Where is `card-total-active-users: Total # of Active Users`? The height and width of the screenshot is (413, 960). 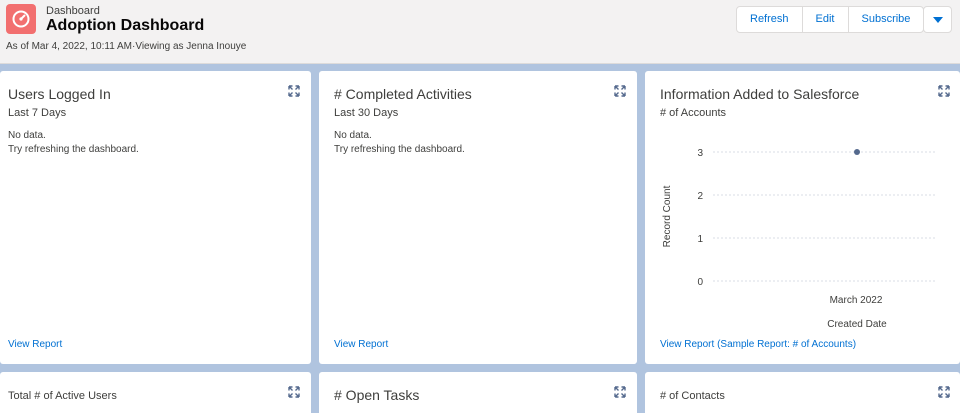 card-total-active-users: Total # of Active Users is located at coordinates (155, 392).